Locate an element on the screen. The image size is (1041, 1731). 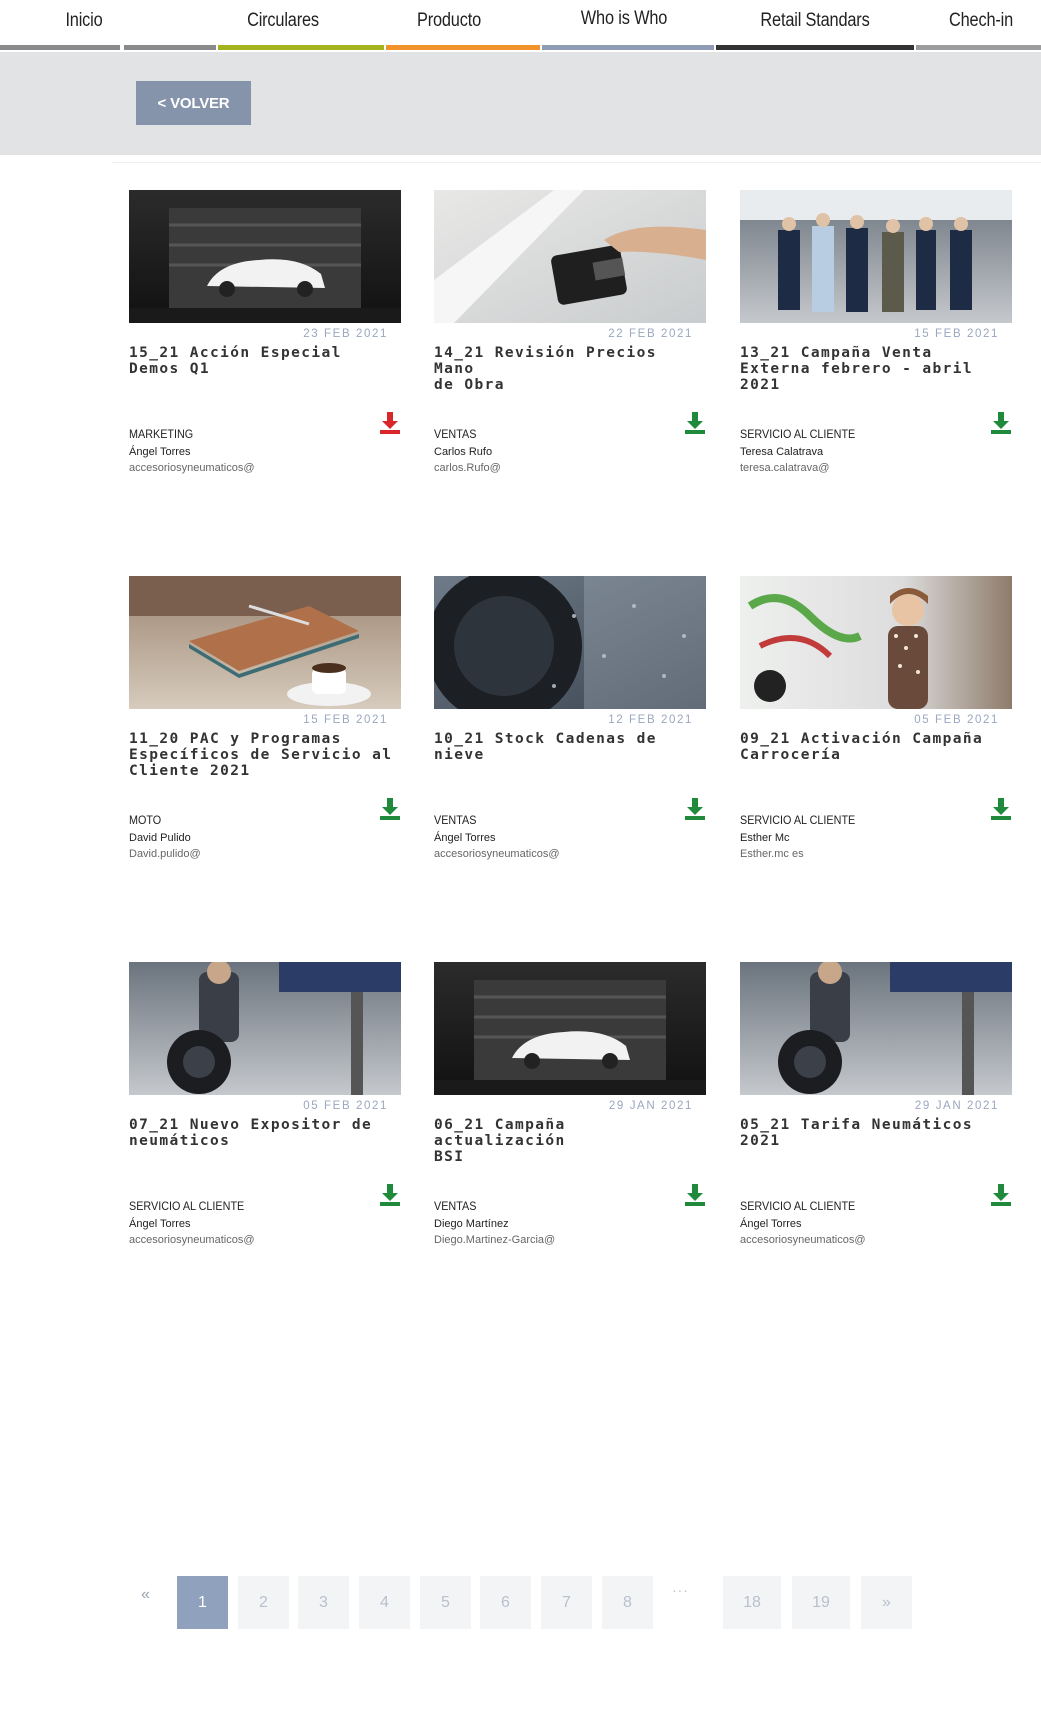
page-button: 18 is located at coordinates (752, 1602).